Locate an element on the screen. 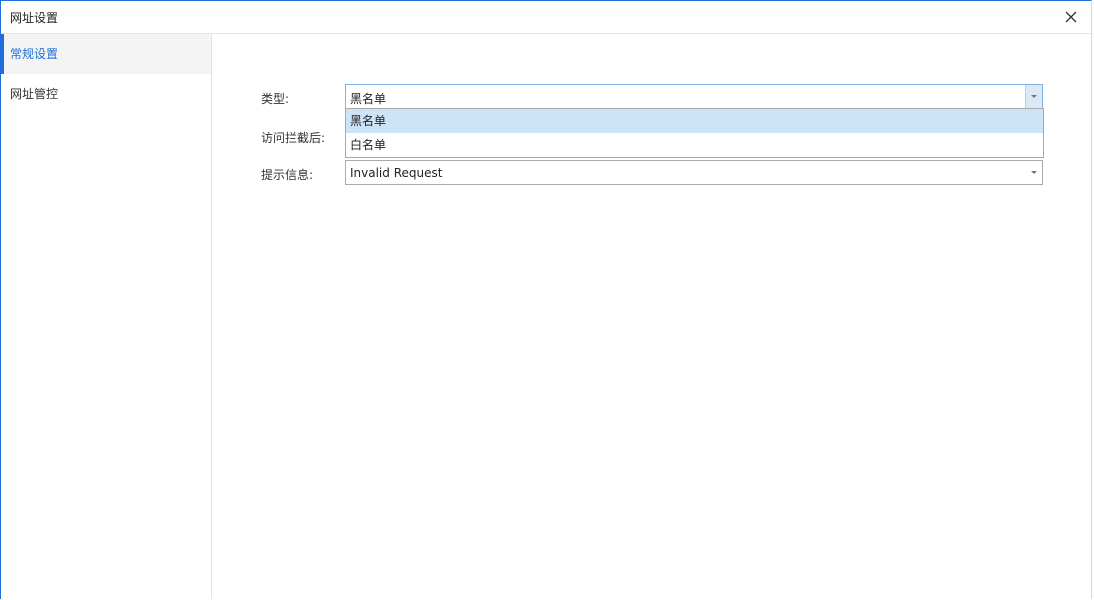 This screenshot has width=1094, height=600. type-dropdown-list: 黑名单 白名单 is located at coordinates (694, 133).